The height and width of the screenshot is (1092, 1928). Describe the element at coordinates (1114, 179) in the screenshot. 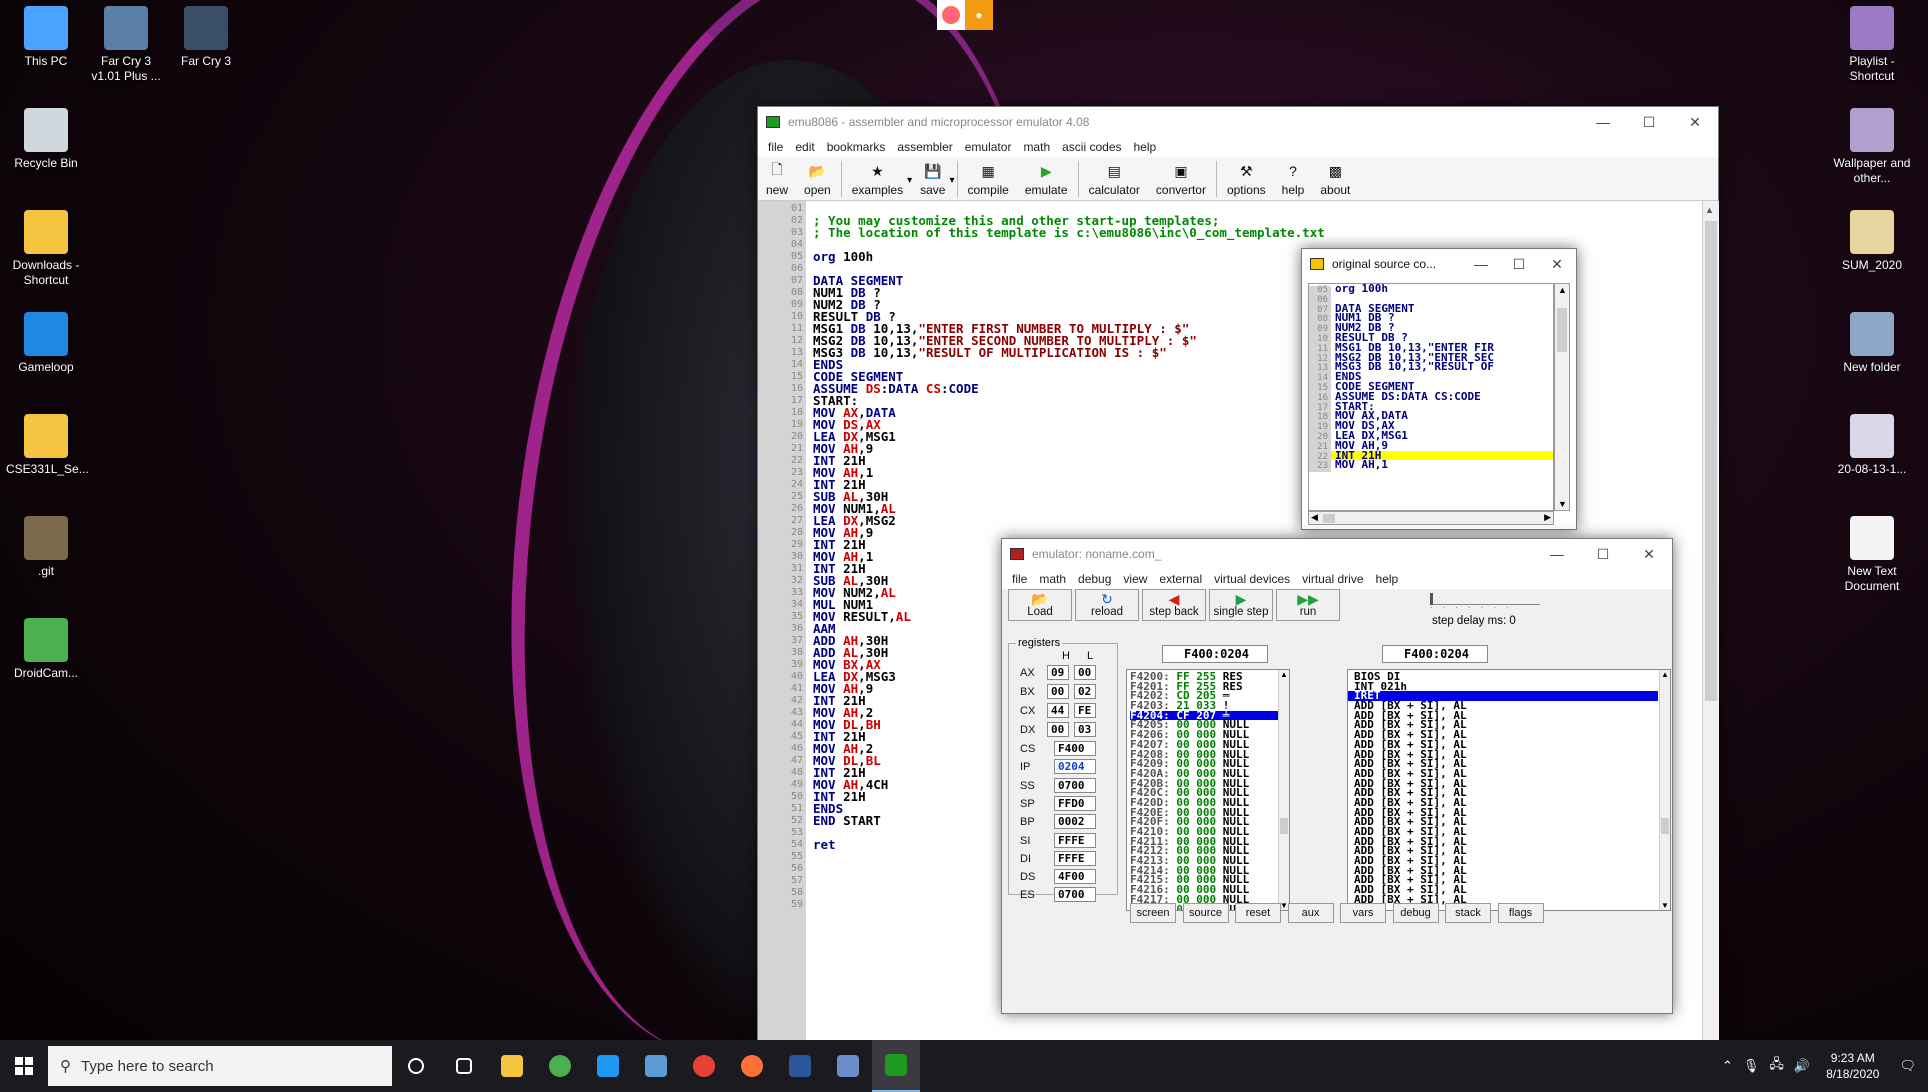

I see `calculator-button: ▤ calculator` at that location.